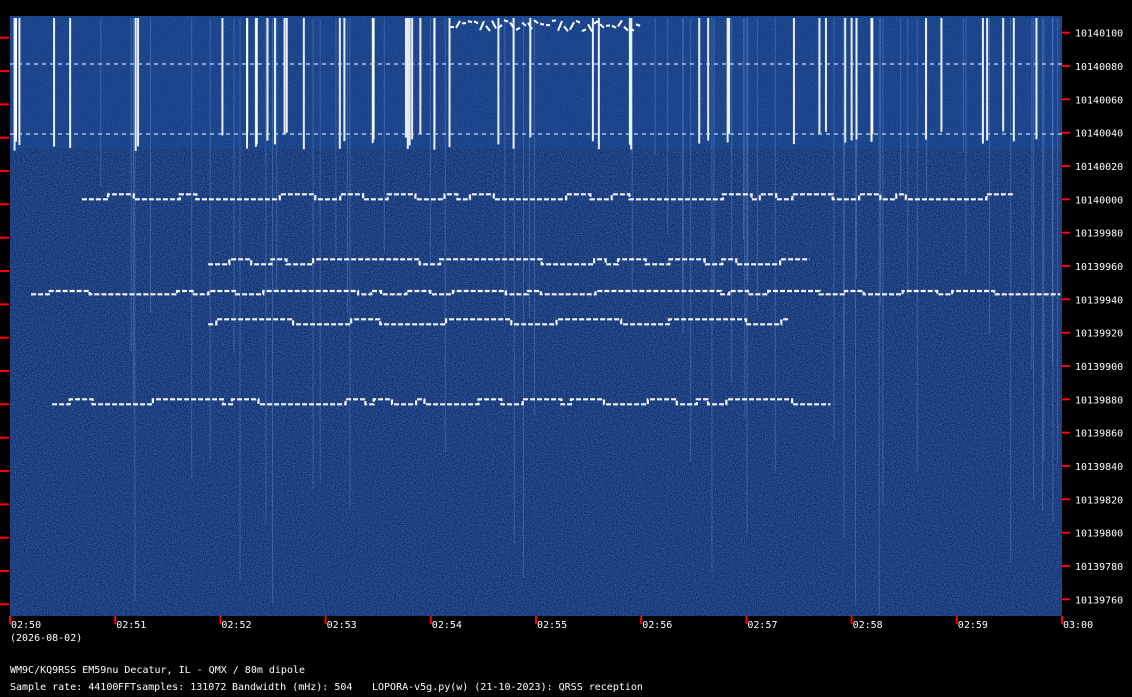 The height and width of the screenshot is (697, 1132). What do you see at coordinates (1099, 534) in the screenshot?
I see `y-tick-label: 10139800` at bounding box center [1099, 534].